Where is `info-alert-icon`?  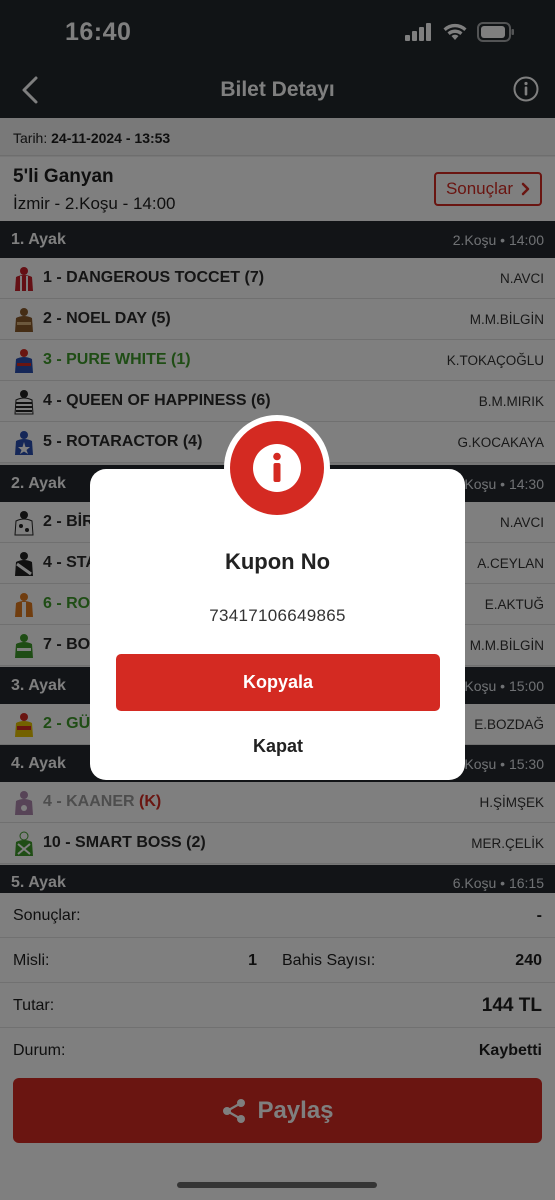 info-alert-icon is located at coordinates (277, 468).